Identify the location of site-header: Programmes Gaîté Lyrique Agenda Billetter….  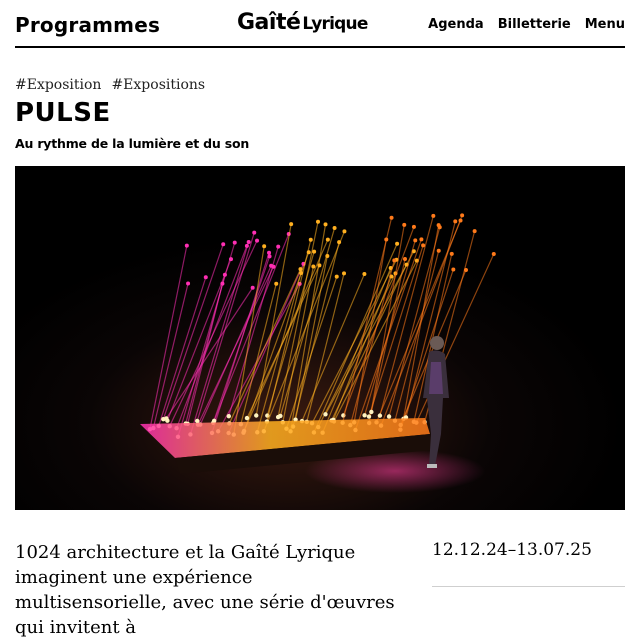
(320, 29).